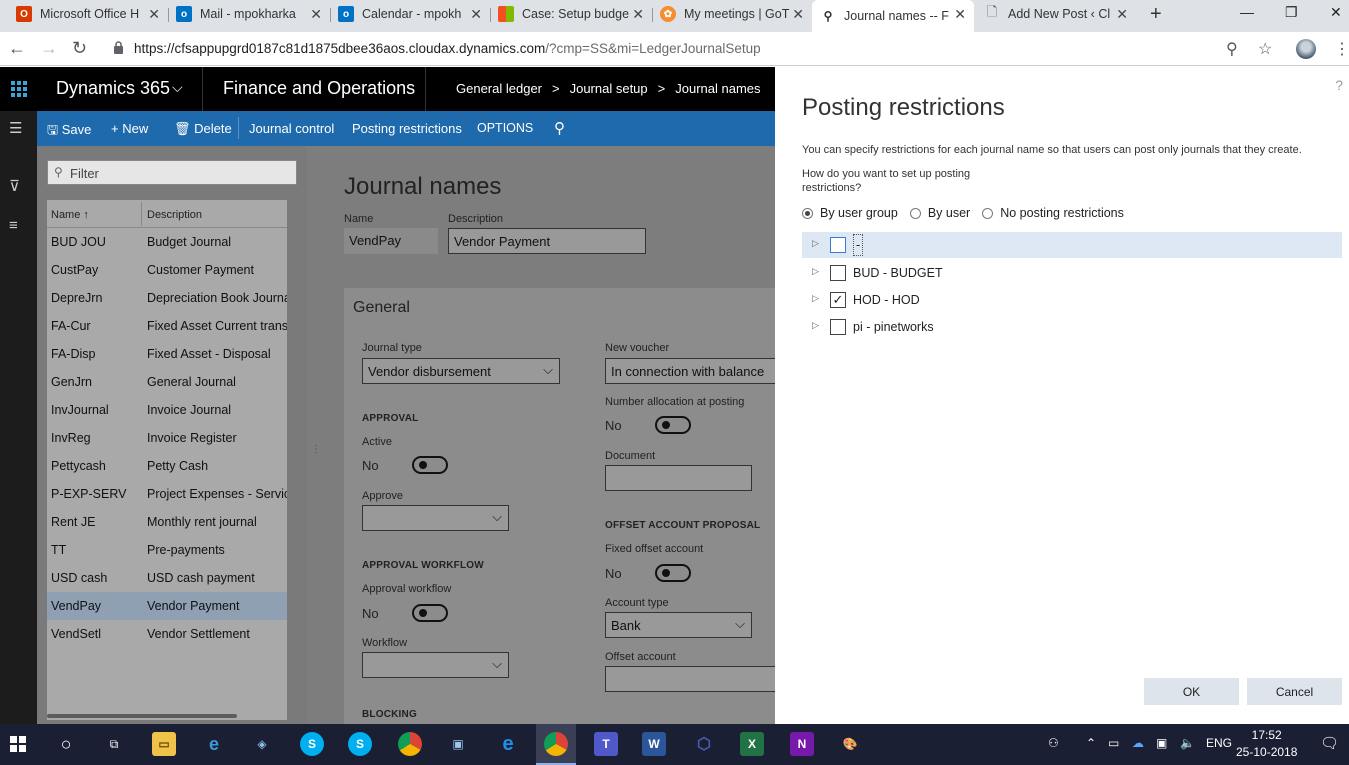 This screenshot has width=1349, height=765. I want to click on browser-tab-calendar: o Calendar - mpokh ✕, so click(410, 14).